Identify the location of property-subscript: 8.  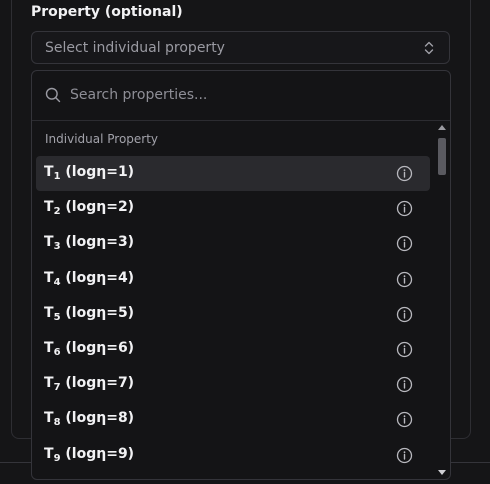
(57, 423).